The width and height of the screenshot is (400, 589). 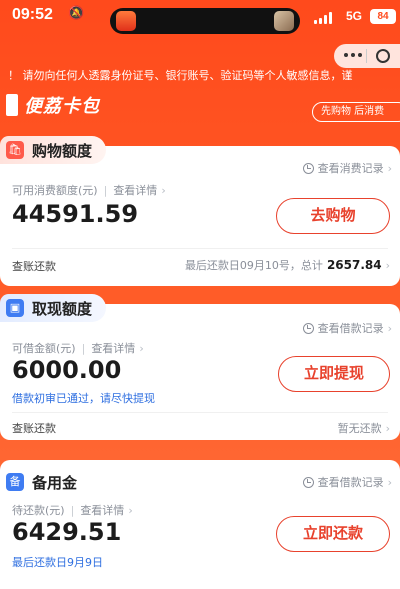 I want to click on cash-card-header: ▣ 取现额度, so click(x=53, y=308).